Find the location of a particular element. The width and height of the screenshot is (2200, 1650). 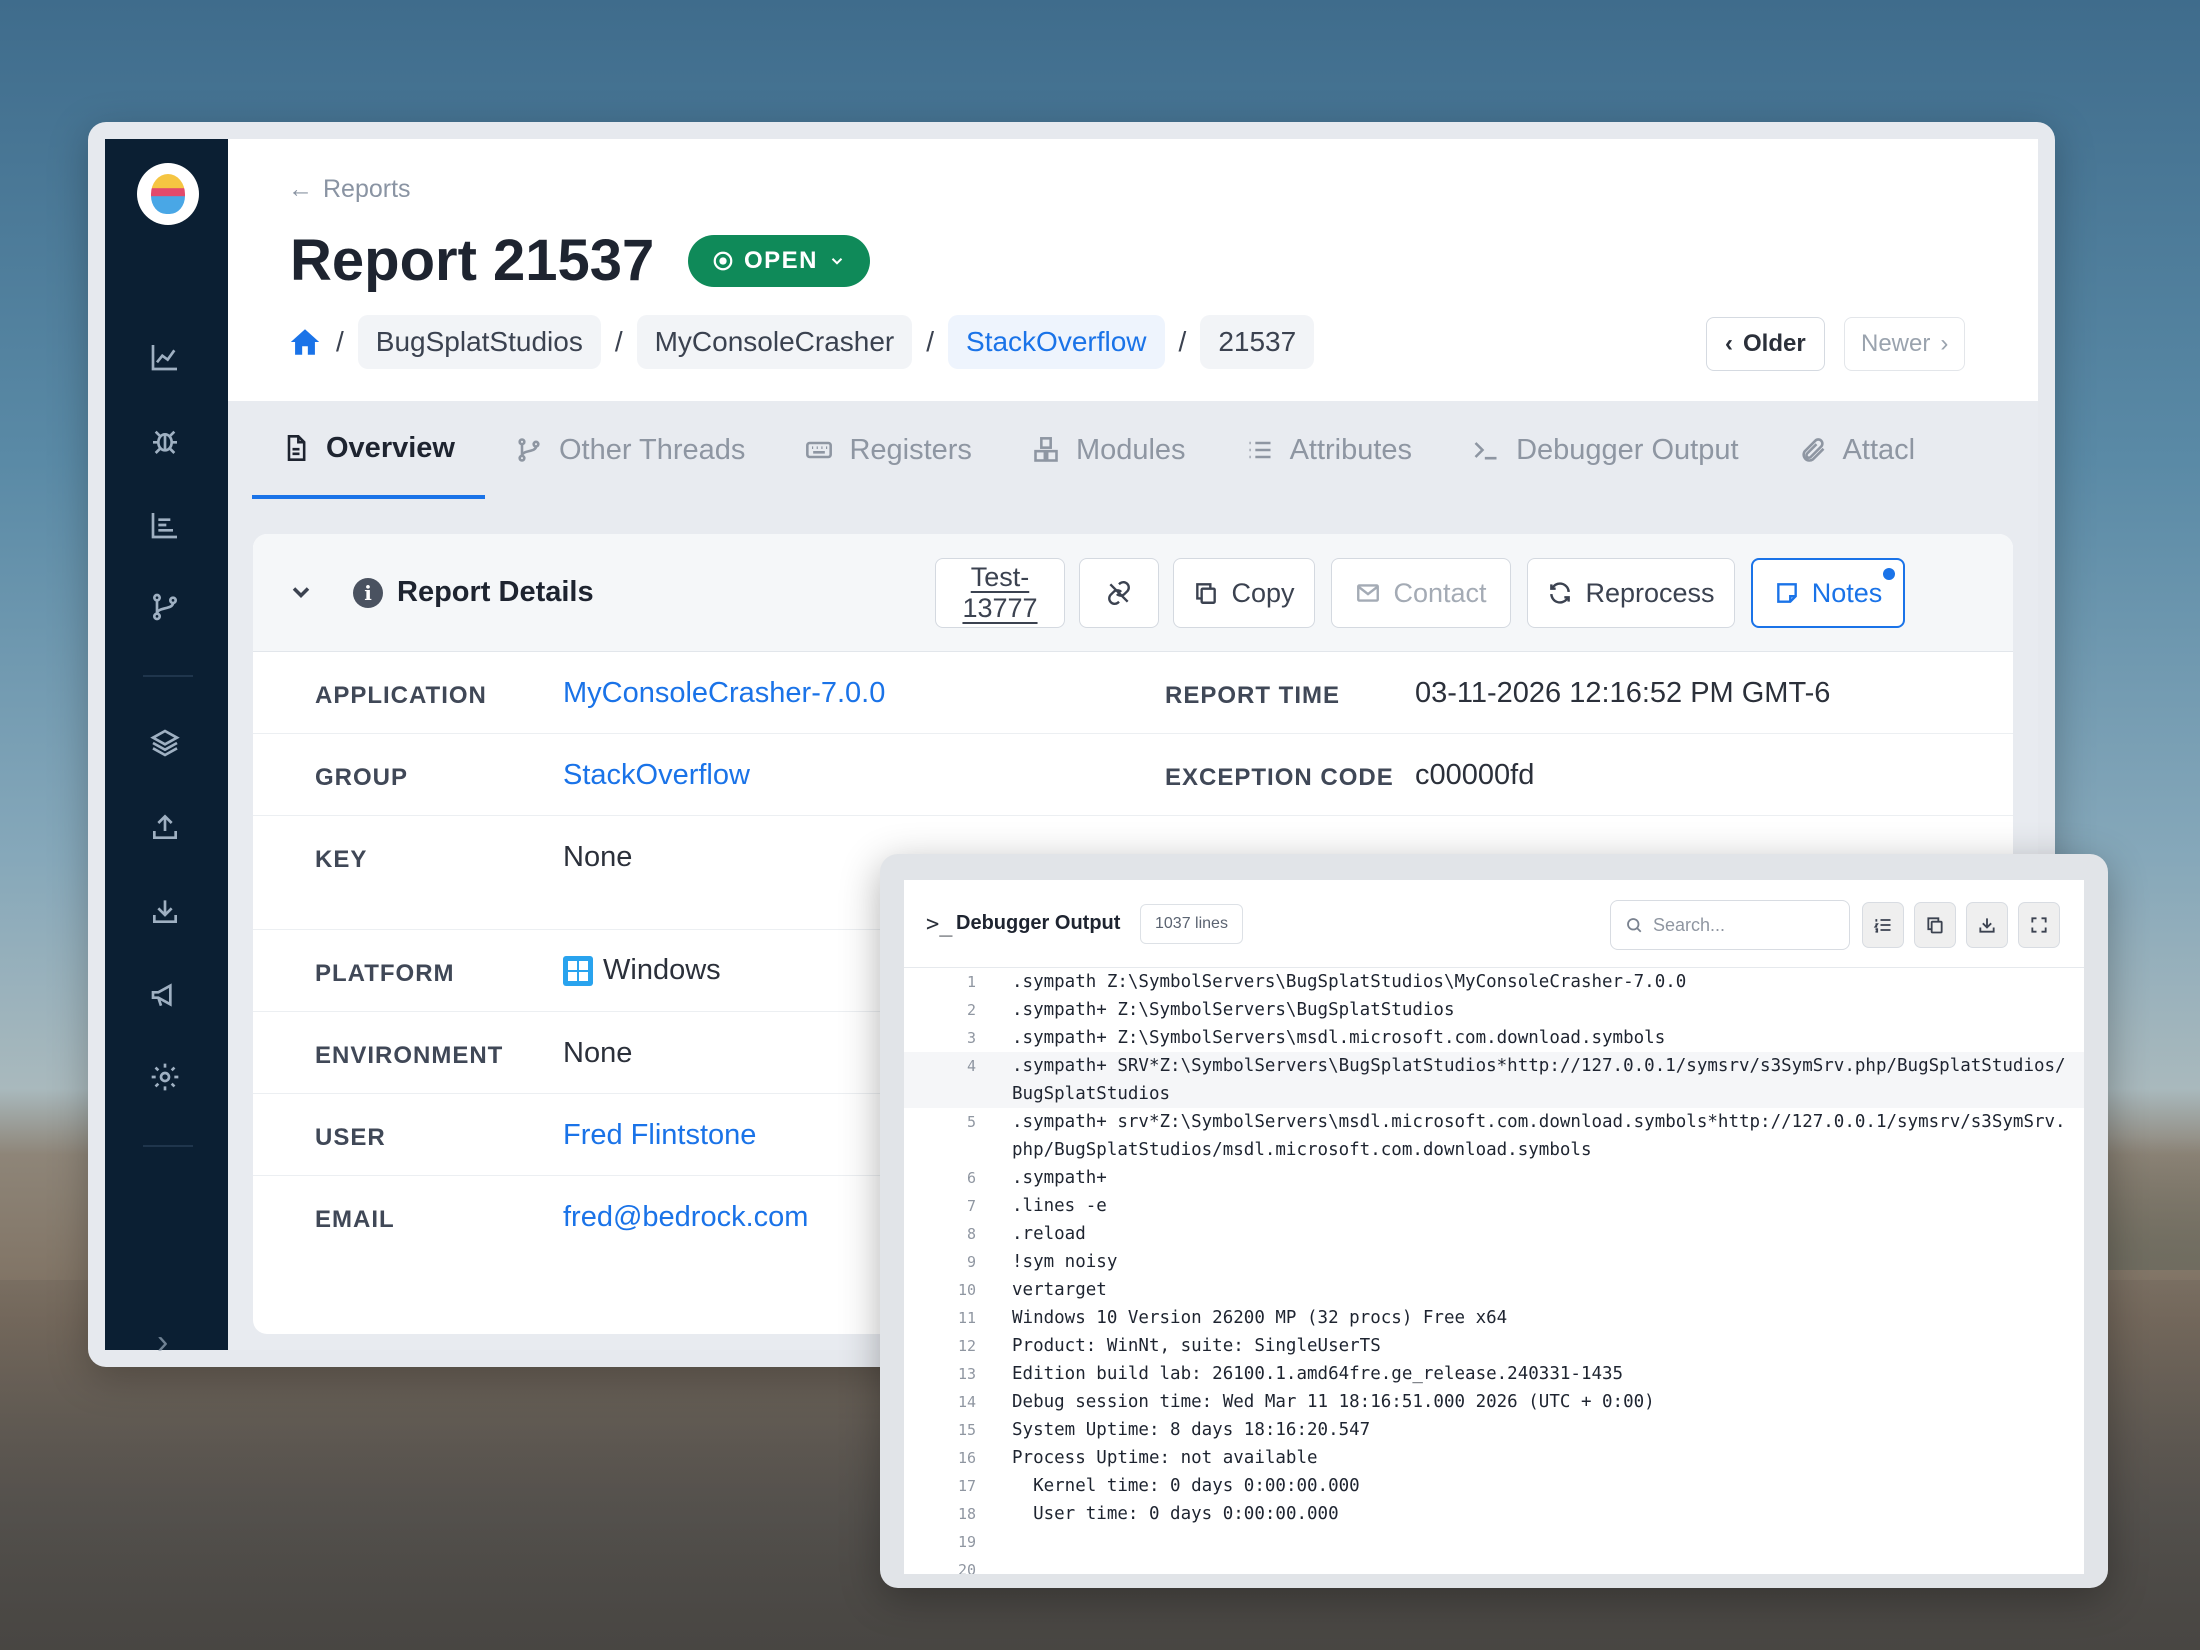

breadcrumb-database: BugSplatStudios is located at coordinates (479, 342).